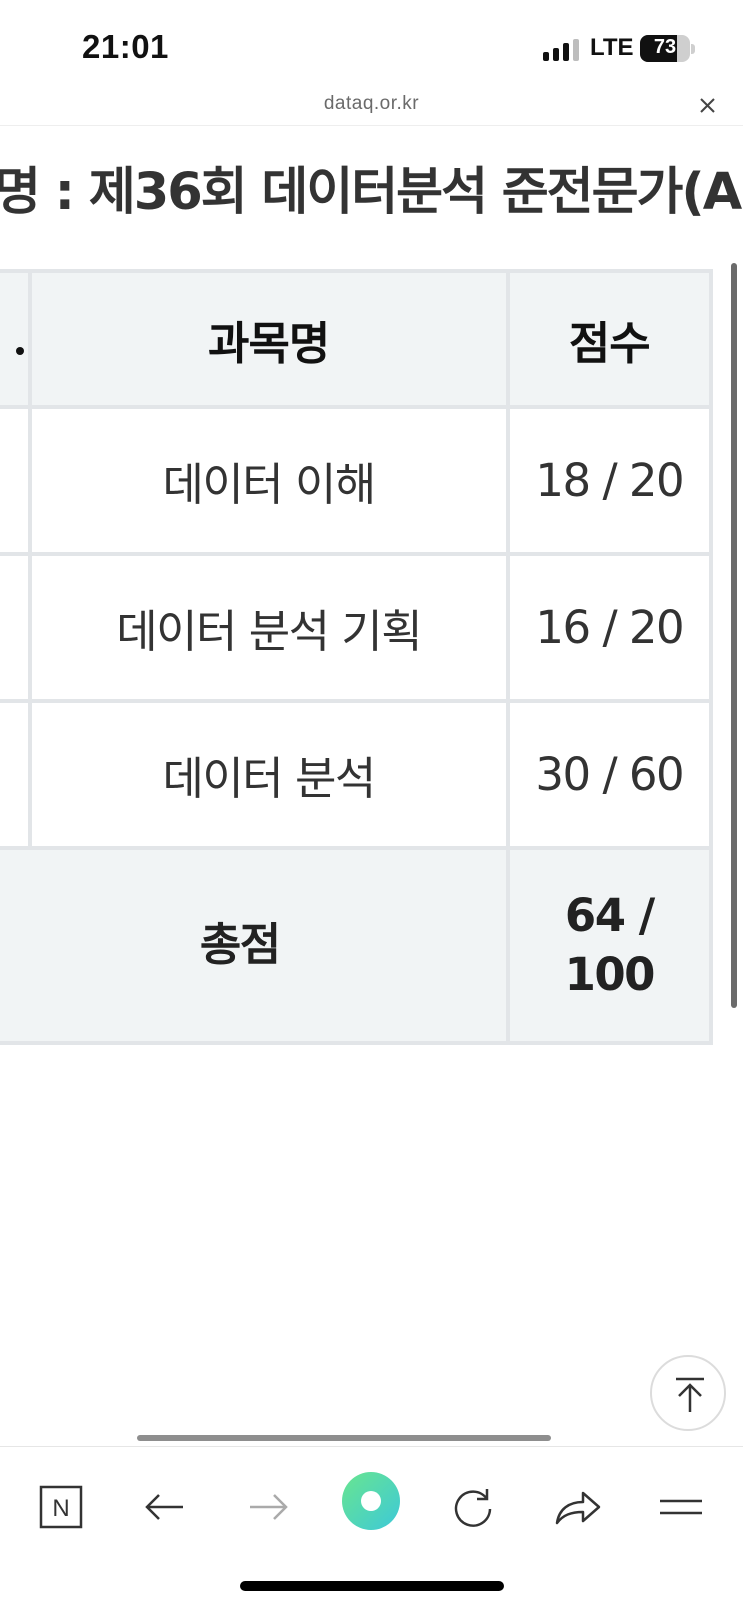  What do you see at coordinates (473, 1507) in the screenshot?
I see `reload-icon` at bounding box center [473, 1507].